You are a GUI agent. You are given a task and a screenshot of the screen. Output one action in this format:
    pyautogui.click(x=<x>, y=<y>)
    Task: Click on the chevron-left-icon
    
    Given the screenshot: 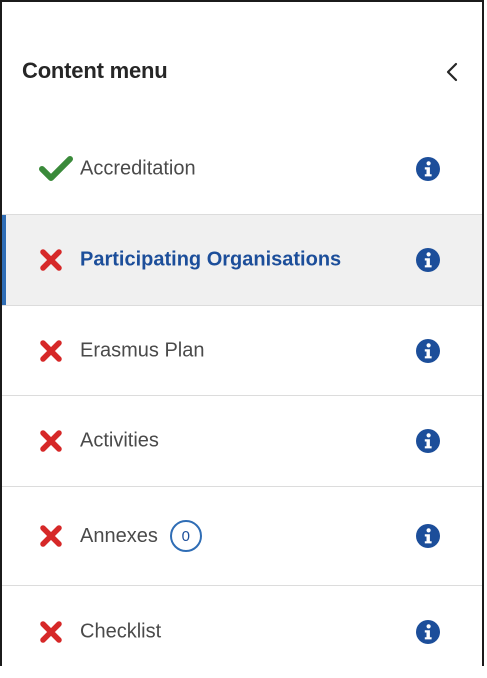 What is the action you would take?
    pyautogui.click(x=452, y=72)
    